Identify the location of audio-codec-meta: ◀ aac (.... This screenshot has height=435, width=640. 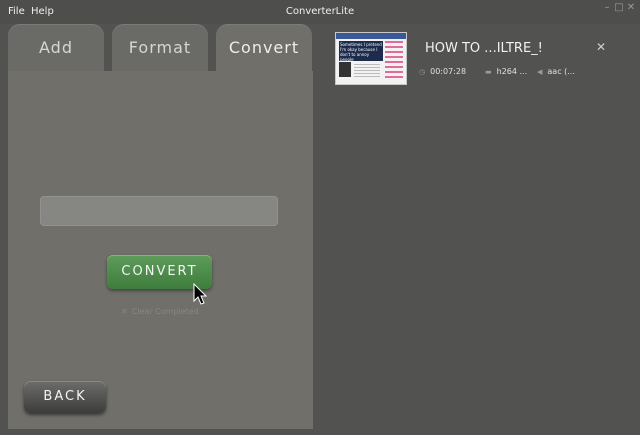
(556, 71).